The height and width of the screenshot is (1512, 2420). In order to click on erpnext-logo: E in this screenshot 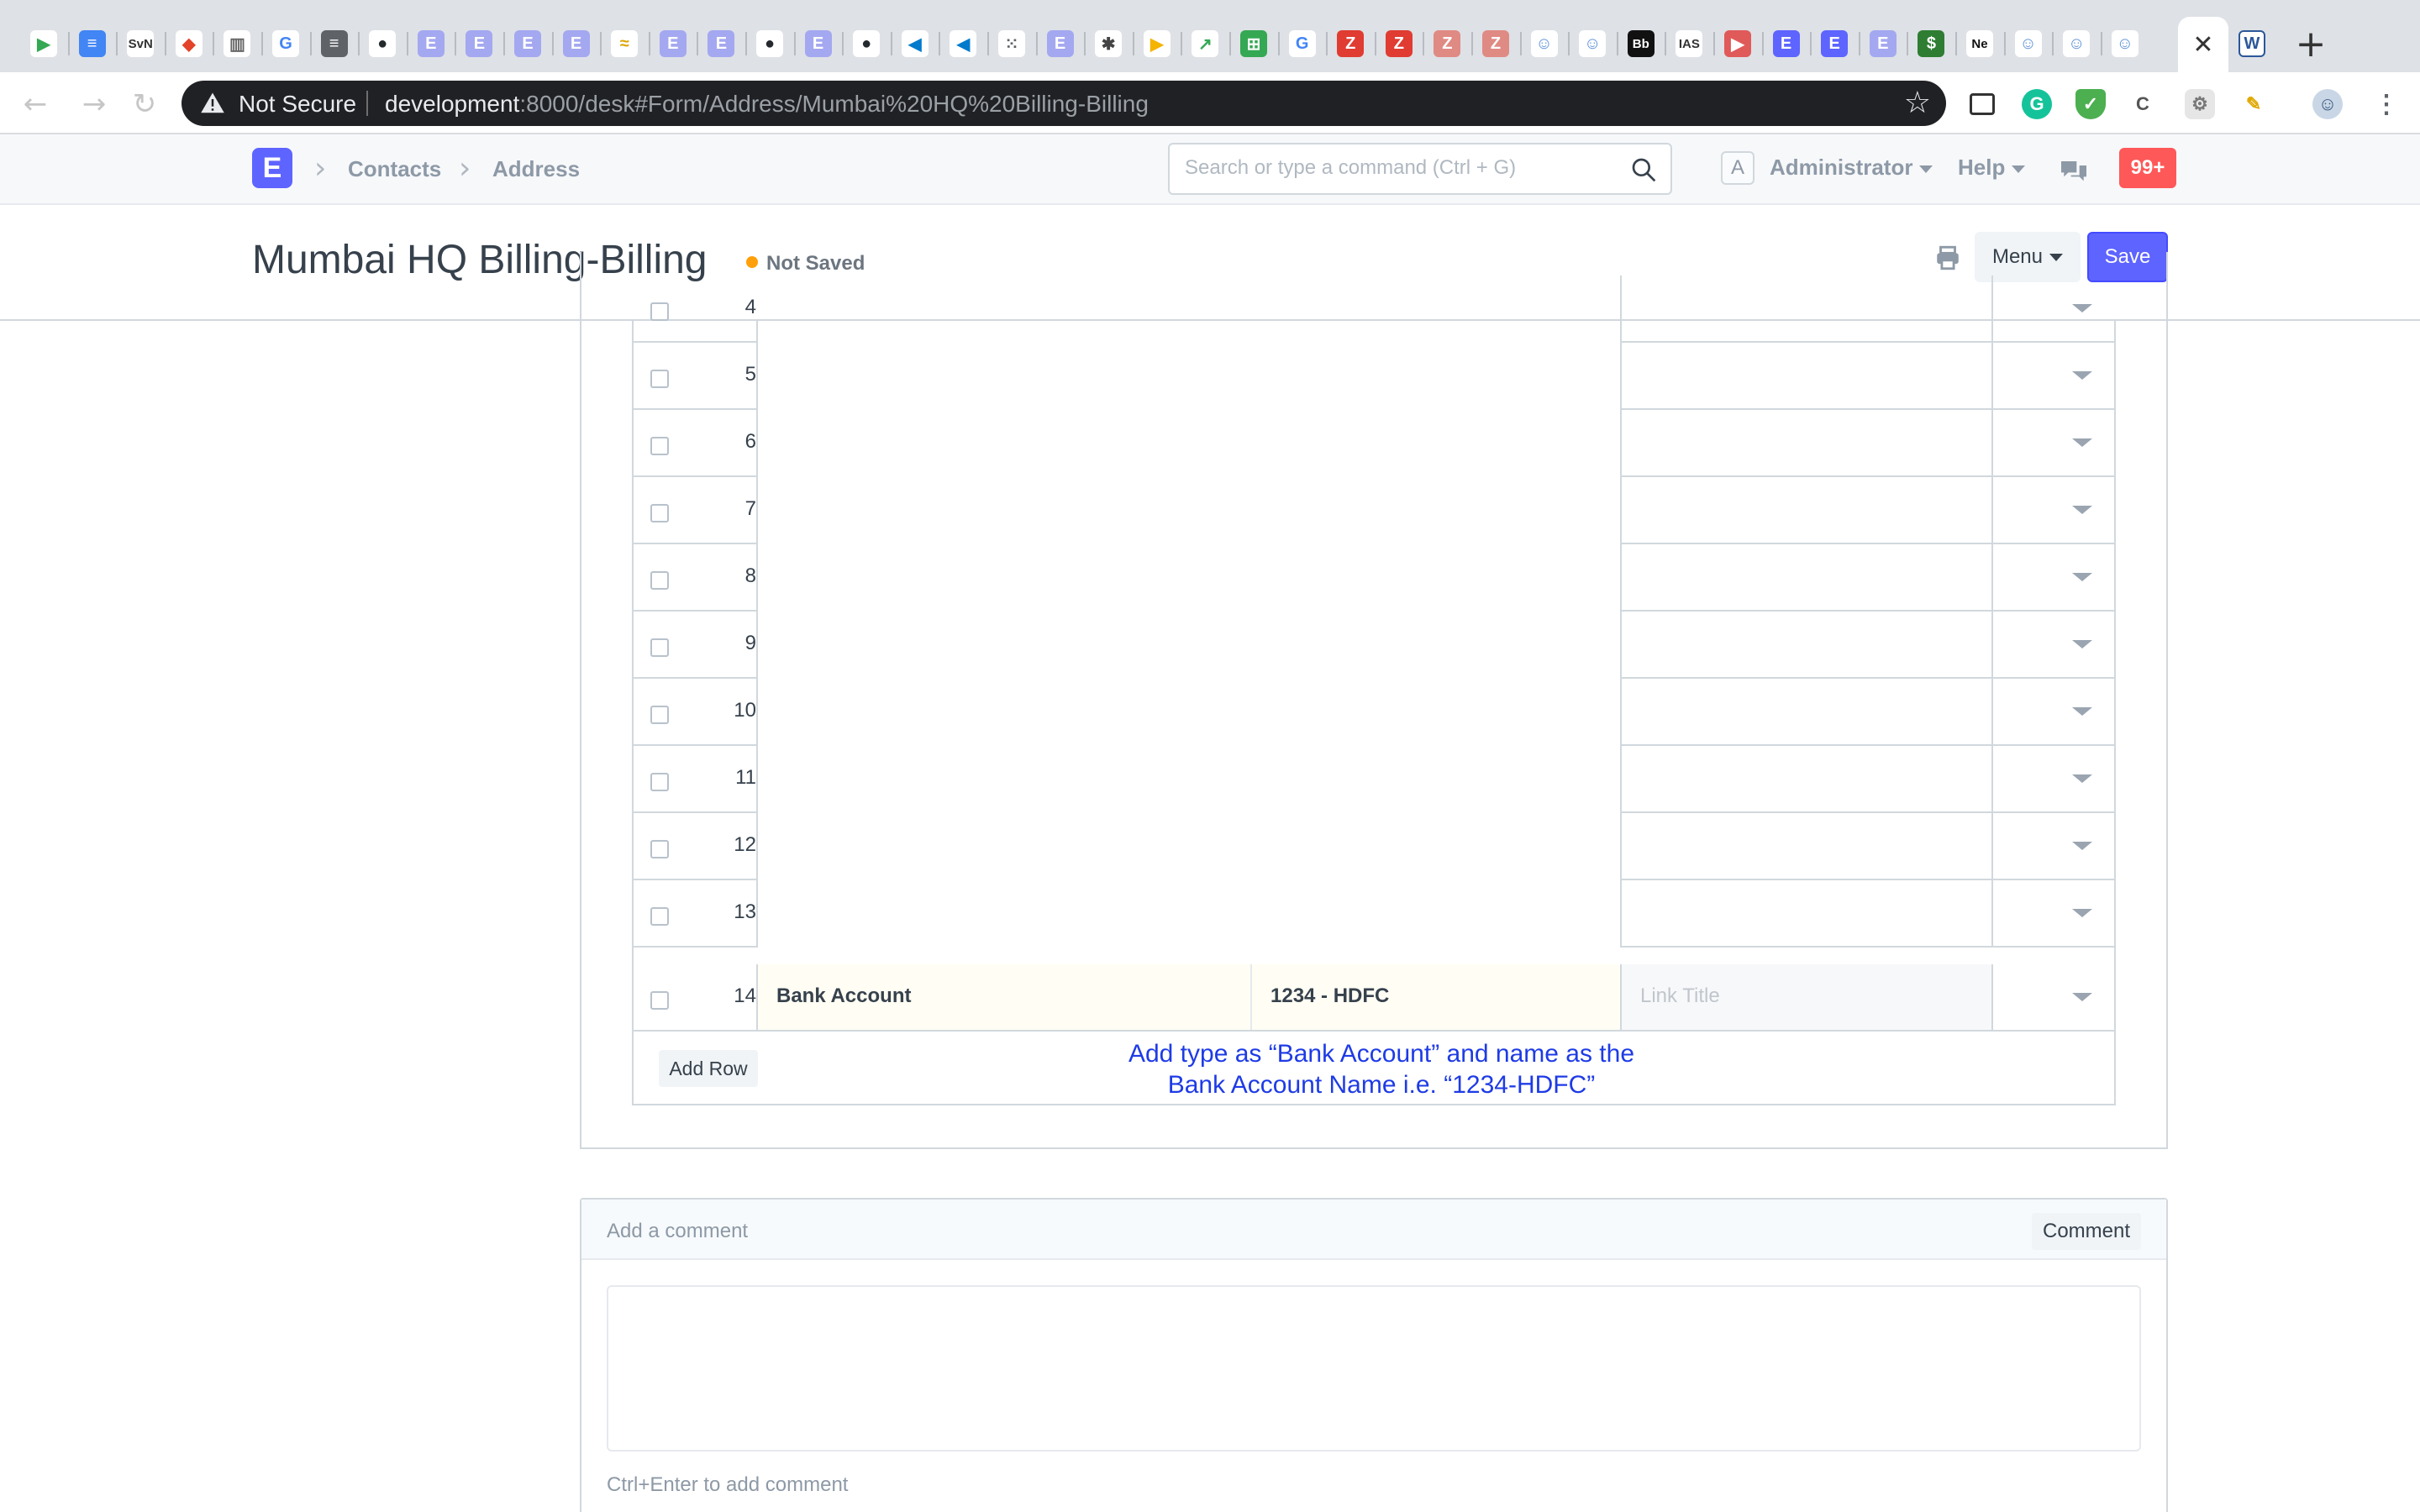, I will do `click(272, 168)`.